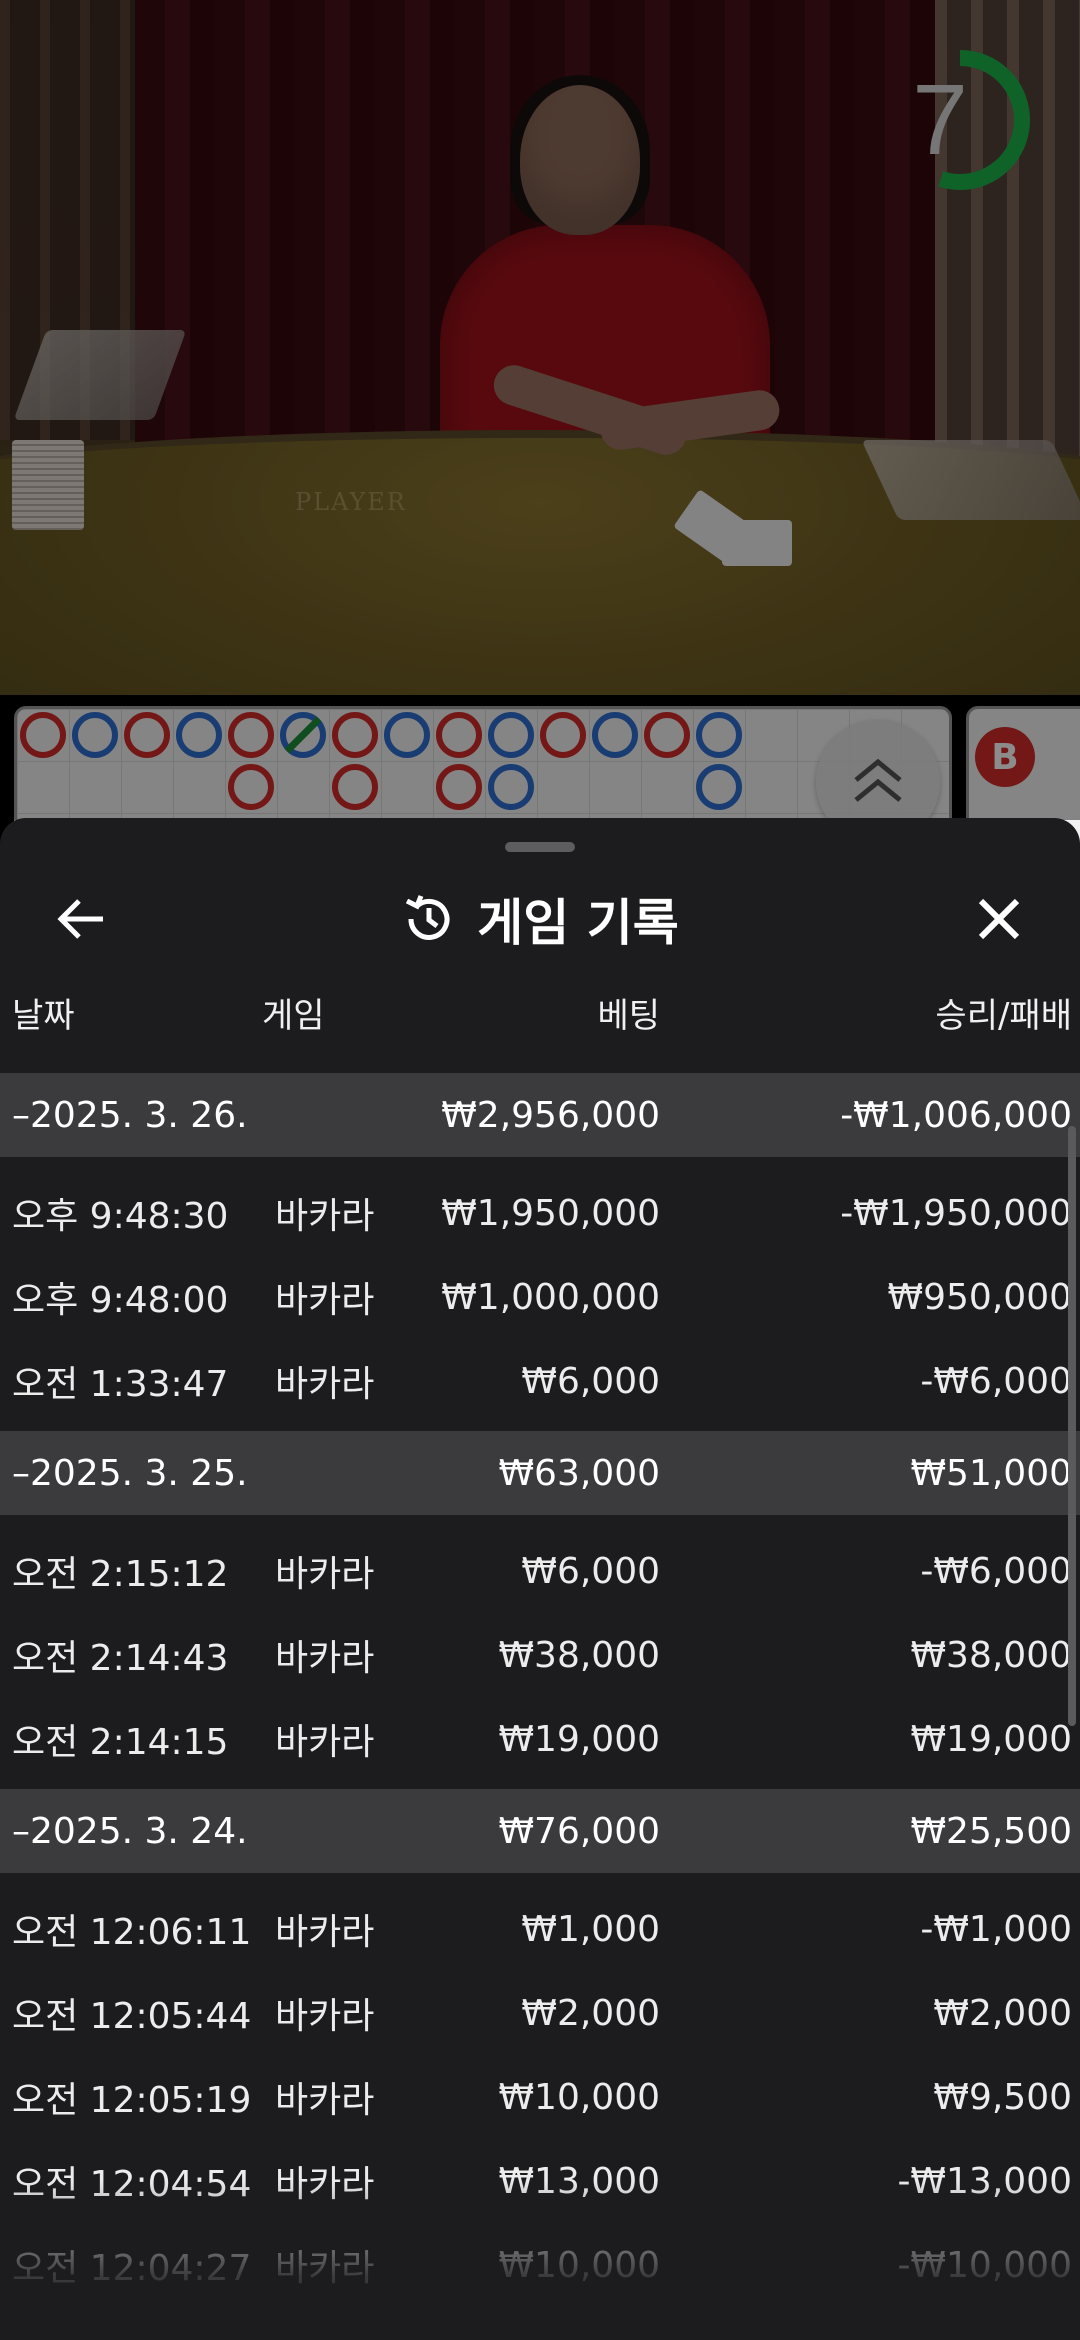 This screenshot has width=1080, height=2340. I want to click on row-result: ₩38,000, so click(991, 1655).